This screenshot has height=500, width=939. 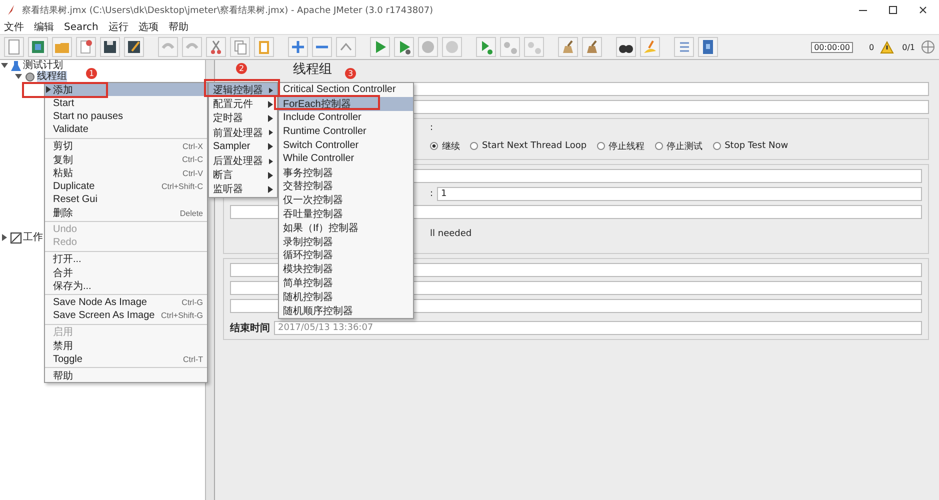 What do you see at coordinates (346, 47) in the screenshot?
I see `toggle-icon` at bounding box center [346, 47].